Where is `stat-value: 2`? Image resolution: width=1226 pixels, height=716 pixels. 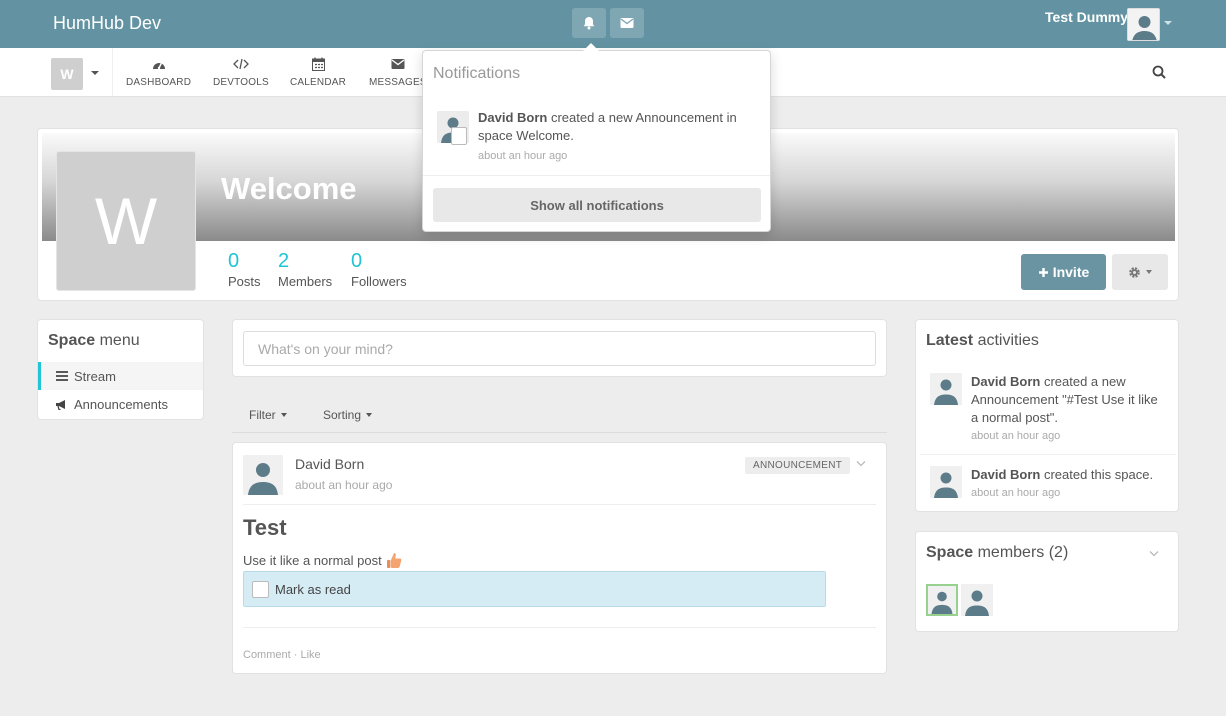 stat-value: 2 is located at coordinates (284, 261).